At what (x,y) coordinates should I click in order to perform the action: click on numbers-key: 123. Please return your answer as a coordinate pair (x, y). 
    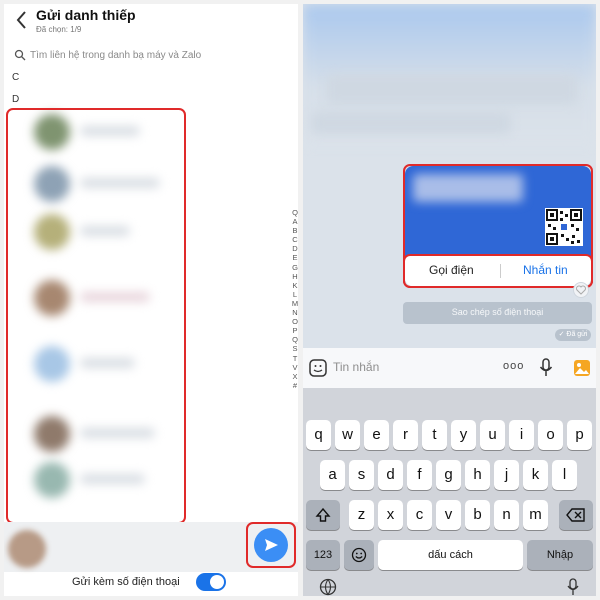
    Looking at the image, I should click on (323, 555).